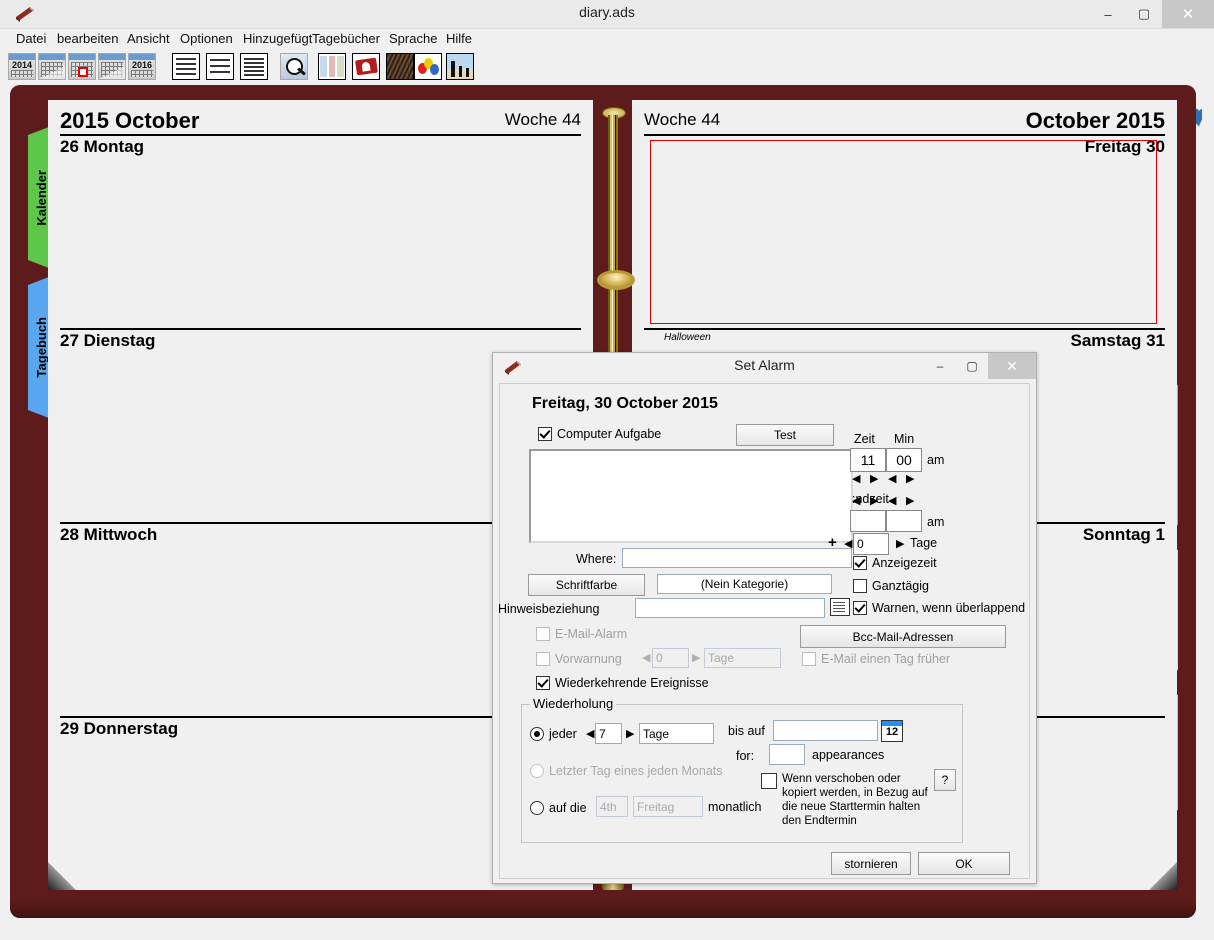  I want to click on appearances-input, so click(787, 754).